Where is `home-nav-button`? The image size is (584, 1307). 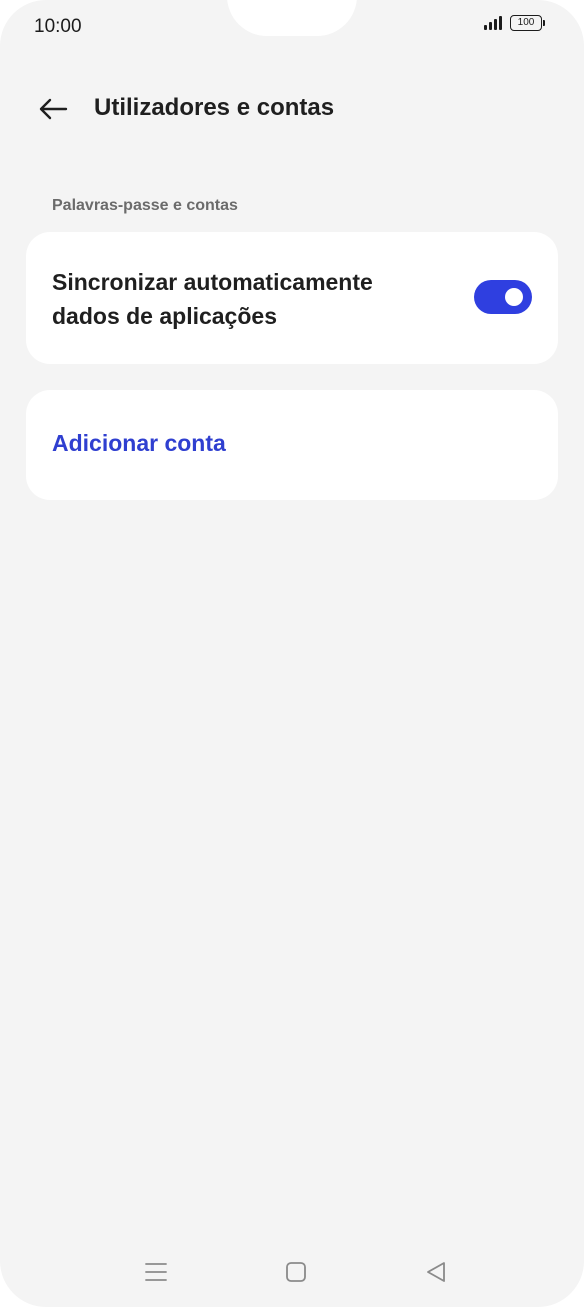
home-nav-button is located at coordinates (296, 1272).